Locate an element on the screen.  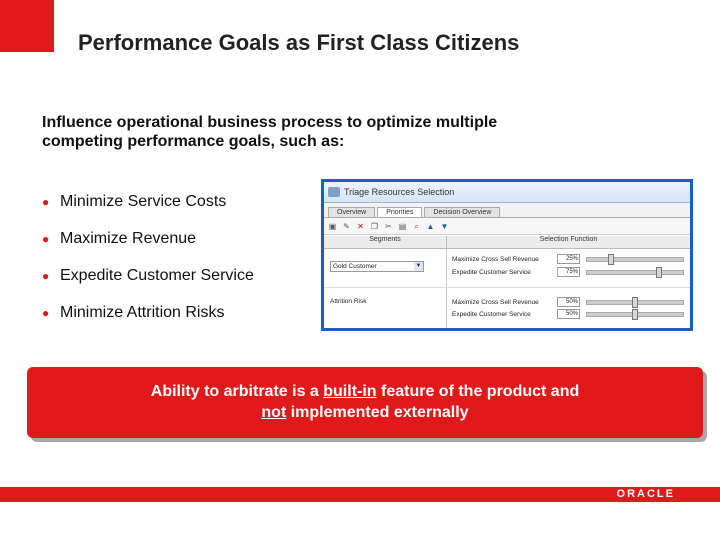
oracle-logo: ORACLE is located at coordinates (645, 494).